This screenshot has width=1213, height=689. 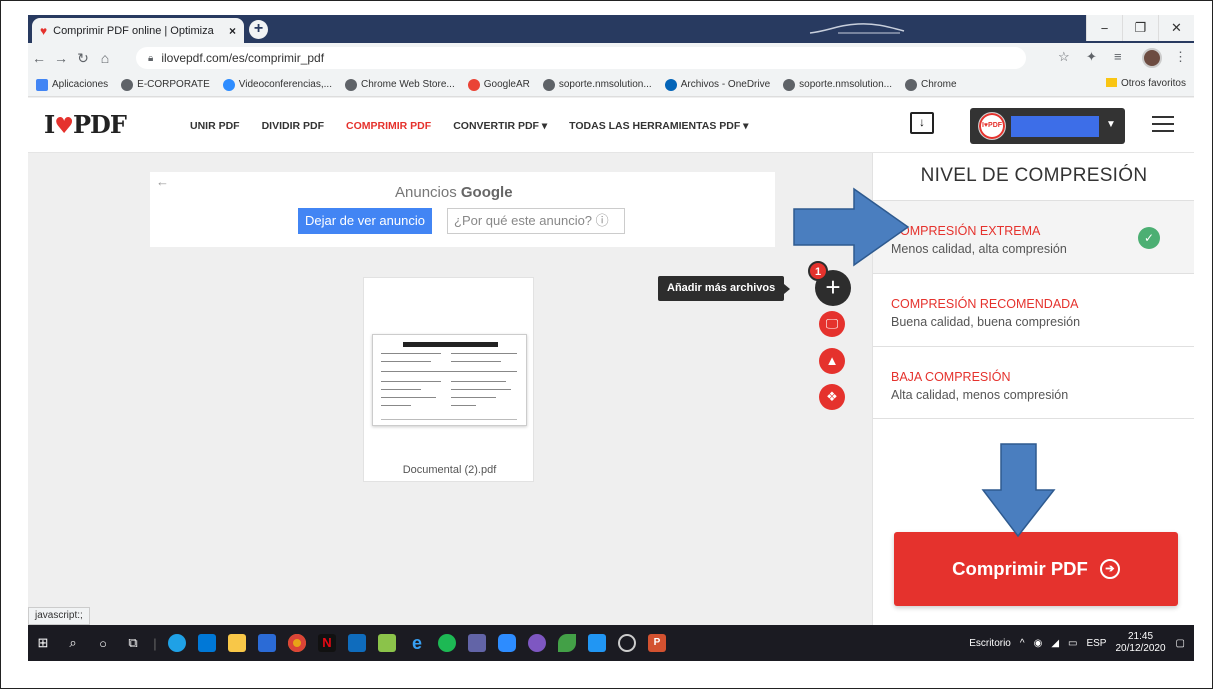 I want to click on clock: 21:45 20/12/2020, so click(x=1140, y=643).